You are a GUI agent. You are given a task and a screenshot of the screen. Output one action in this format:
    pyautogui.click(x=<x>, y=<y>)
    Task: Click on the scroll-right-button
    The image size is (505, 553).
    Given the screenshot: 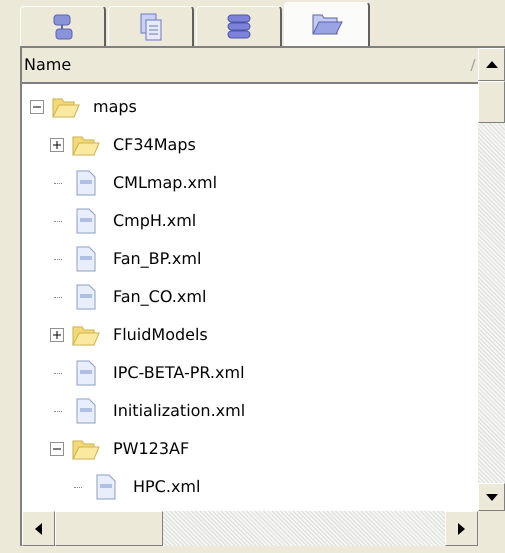 What is the action you would take?
    pyautogui.click(x=461, y=528)
    